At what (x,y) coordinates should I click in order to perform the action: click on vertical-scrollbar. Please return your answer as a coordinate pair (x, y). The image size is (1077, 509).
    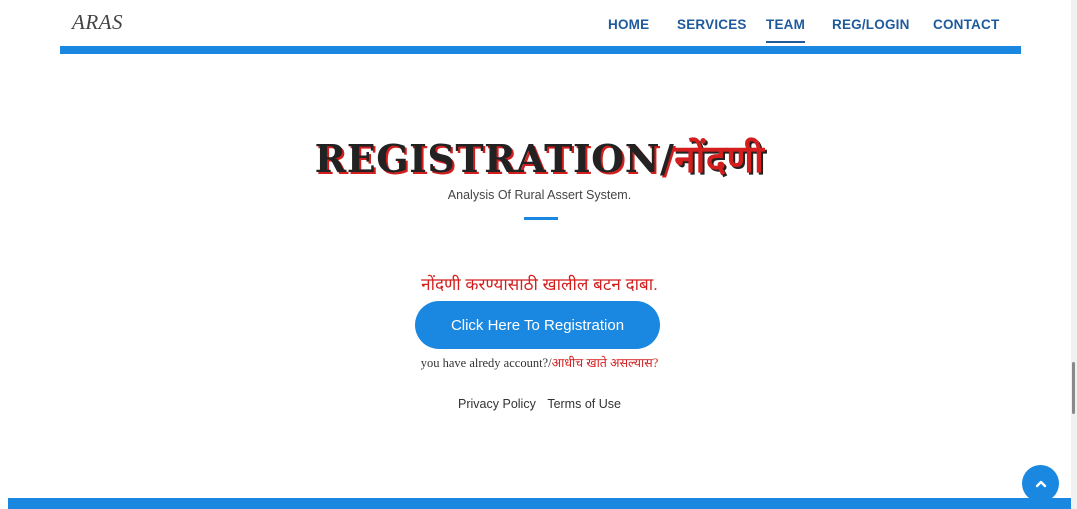
    Looking at the image, I should click on (1074, 254).